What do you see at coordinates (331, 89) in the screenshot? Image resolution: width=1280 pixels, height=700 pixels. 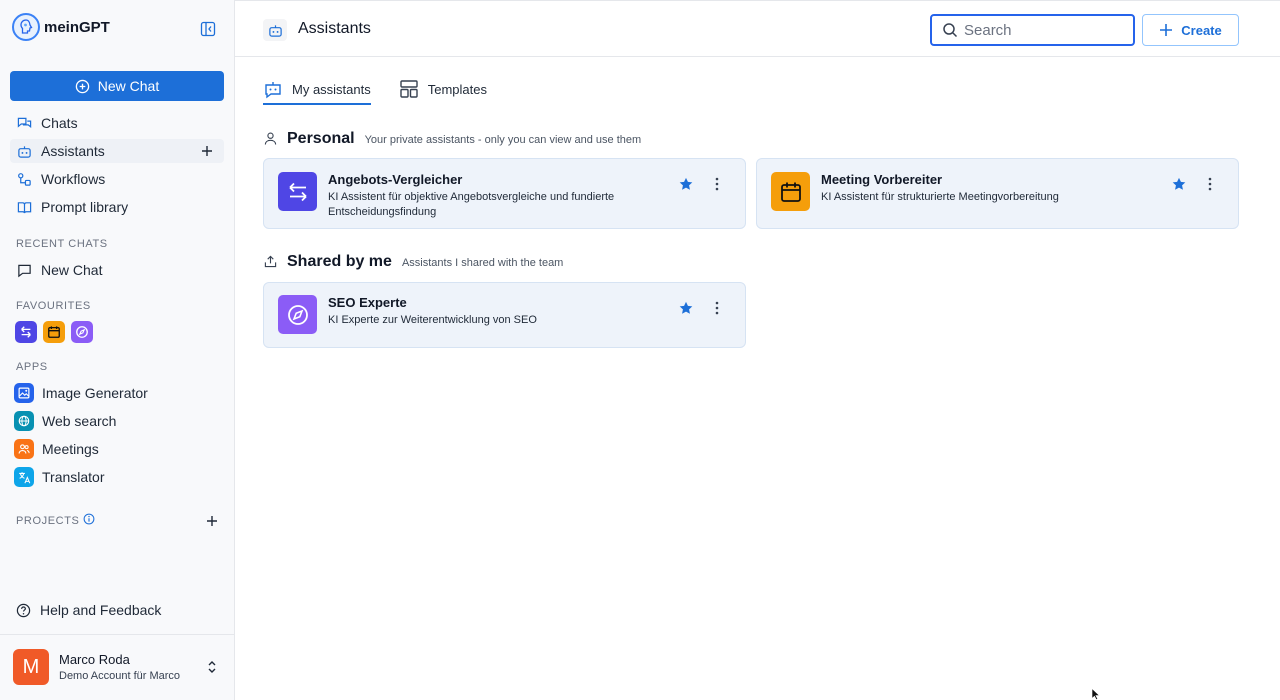 I see `tab-label: My assistants` at bounding box center [331, 89].